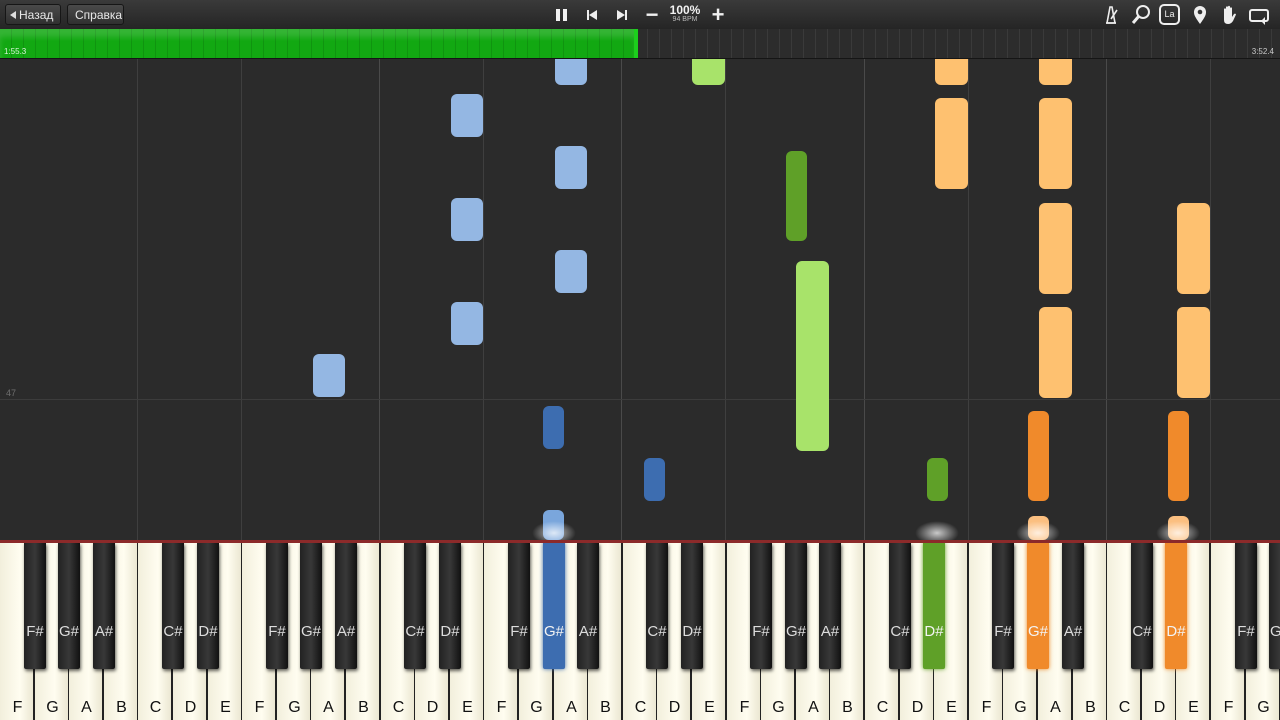  I want to click on note-labels-icon: La, so click(1169, 14).